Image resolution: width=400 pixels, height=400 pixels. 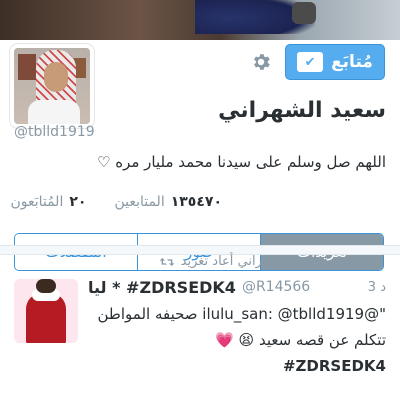 What do you see at coordinates (376, 287) in the screenshot?
I see `tweet-timestamp: 3 د` at bounding box center [376, 287].